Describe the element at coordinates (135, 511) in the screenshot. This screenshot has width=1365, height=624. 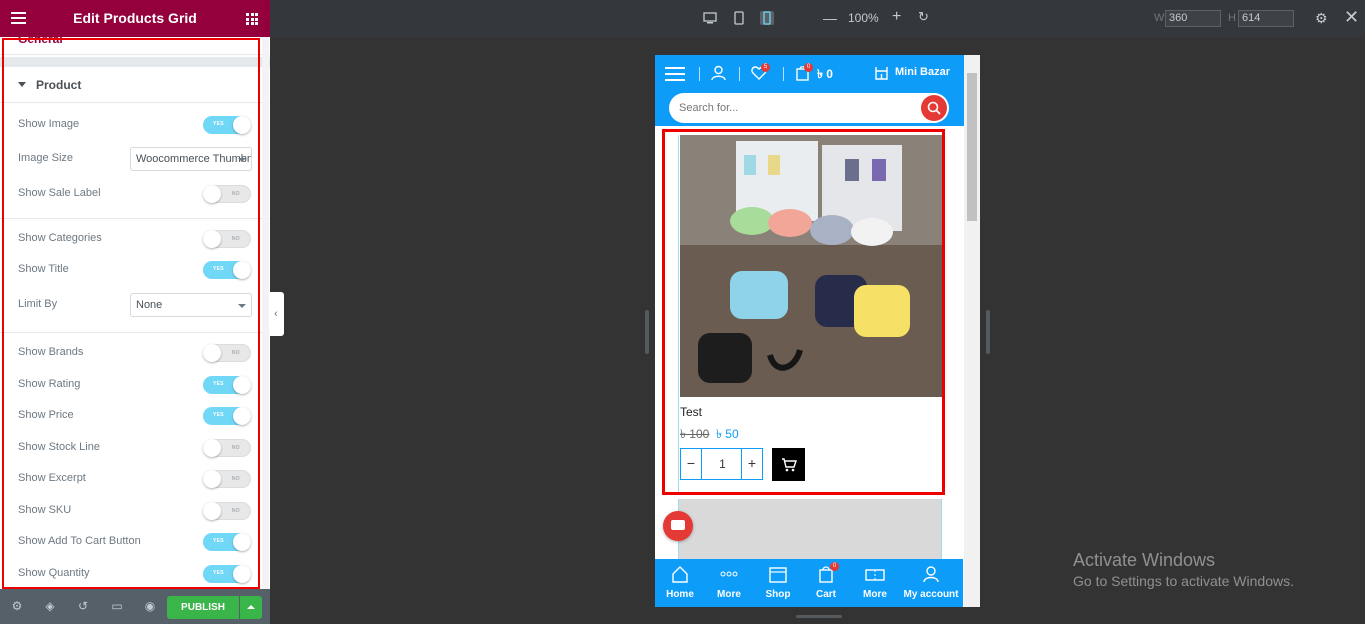
I see `control-show-sku: Show SKU NO` at that location.